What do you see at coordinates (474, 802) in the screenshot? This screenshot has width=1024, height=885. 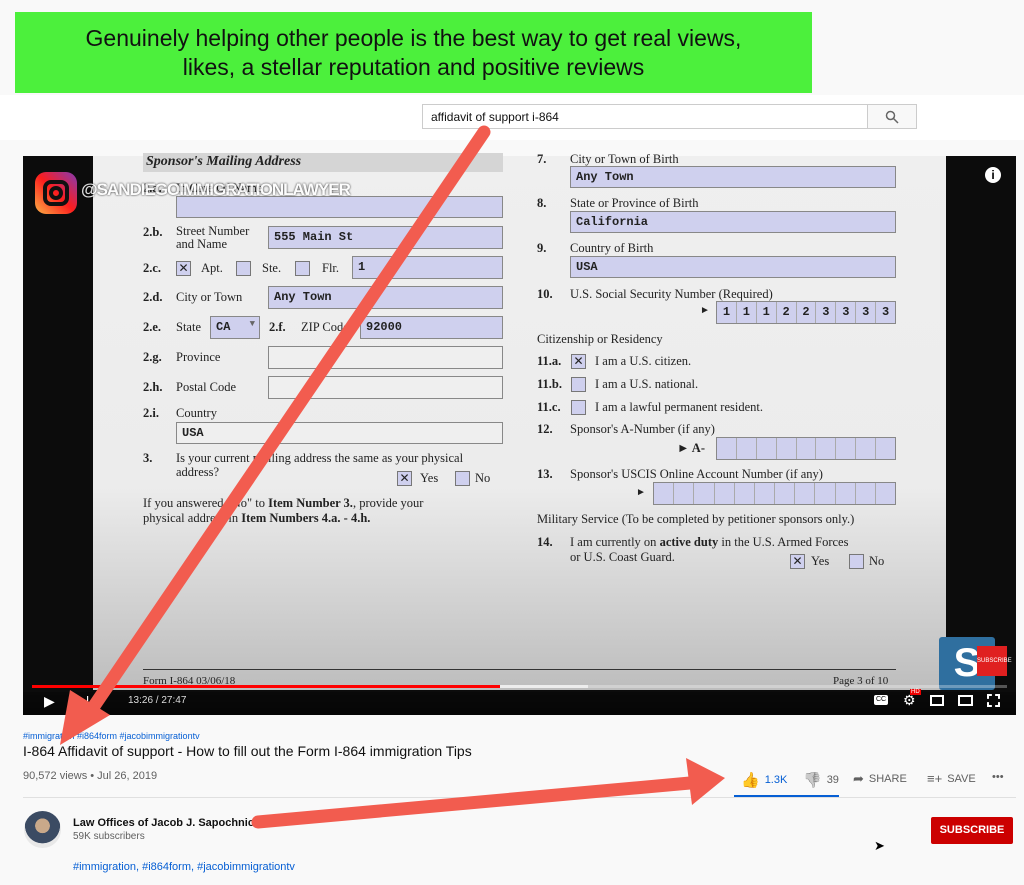 I see `arrow-to-likes` at bounding box center [474, 802].